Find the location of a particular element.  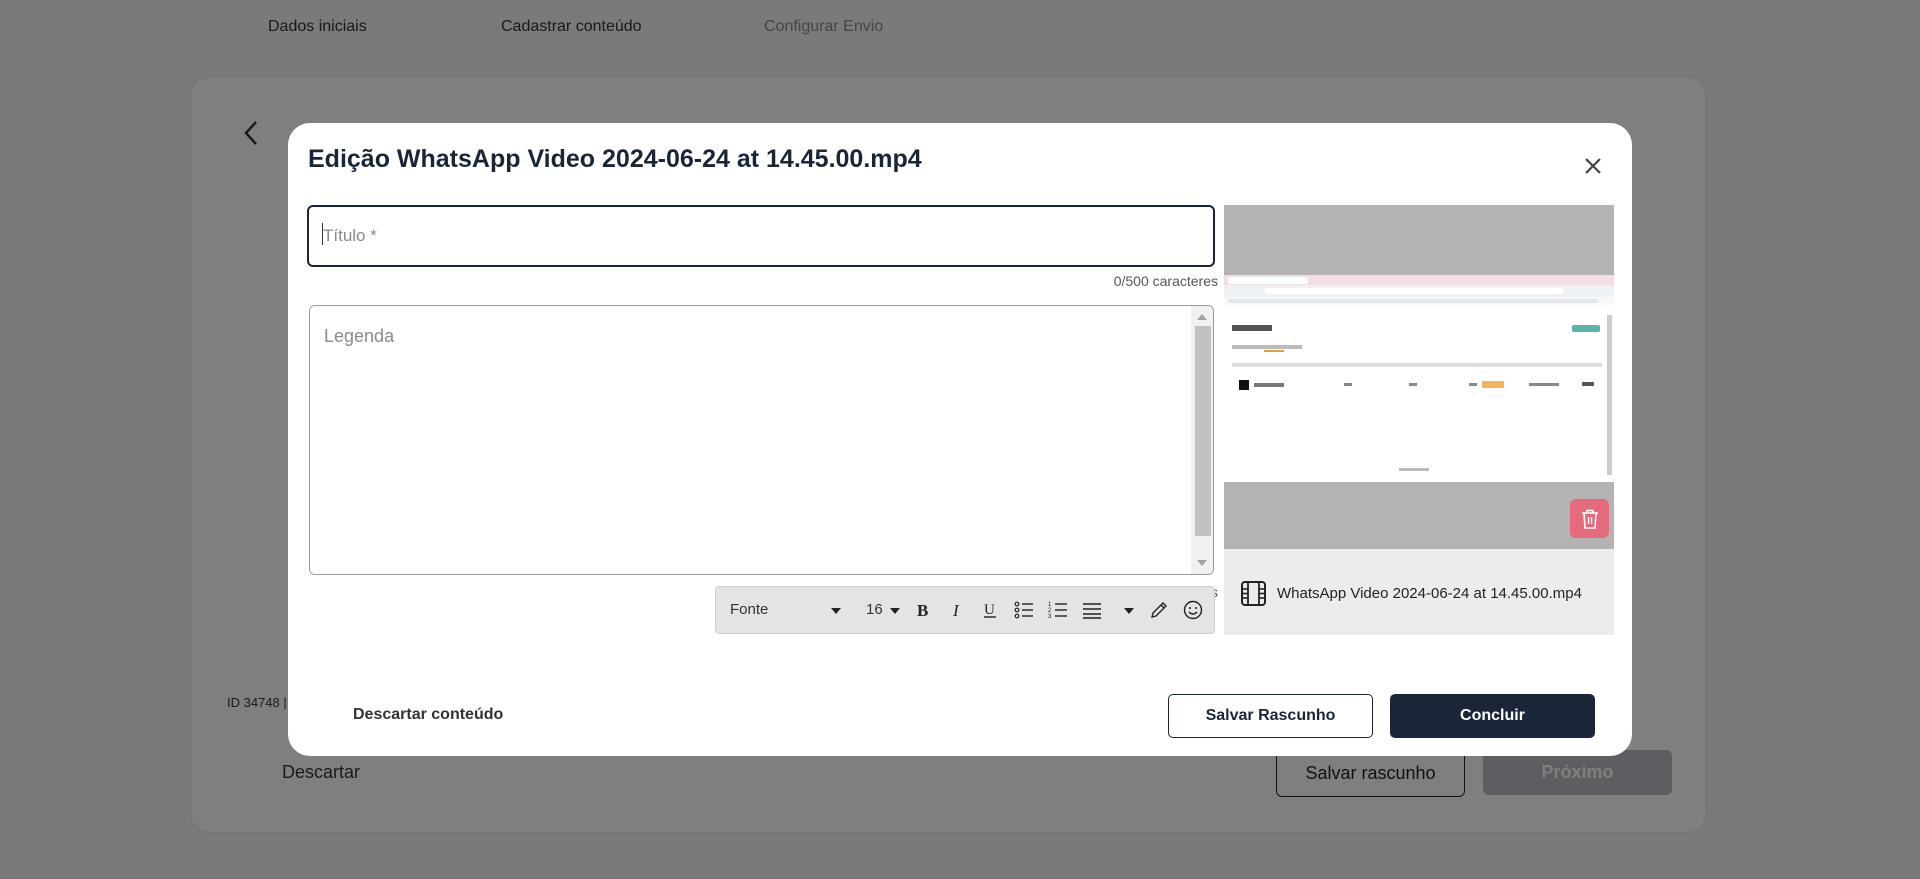

underline-icon: U is located at coordinates (990, 610).